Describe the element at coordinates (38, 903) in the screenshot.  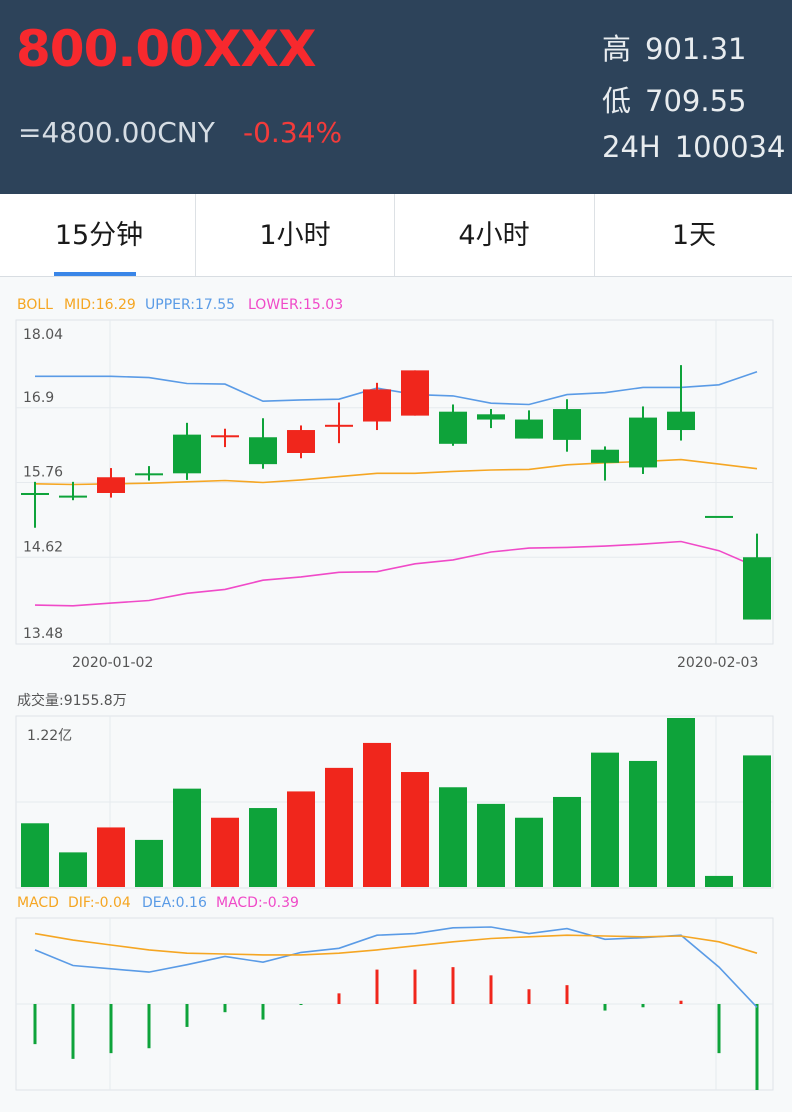
I see `macd-label: MACD` at that location.